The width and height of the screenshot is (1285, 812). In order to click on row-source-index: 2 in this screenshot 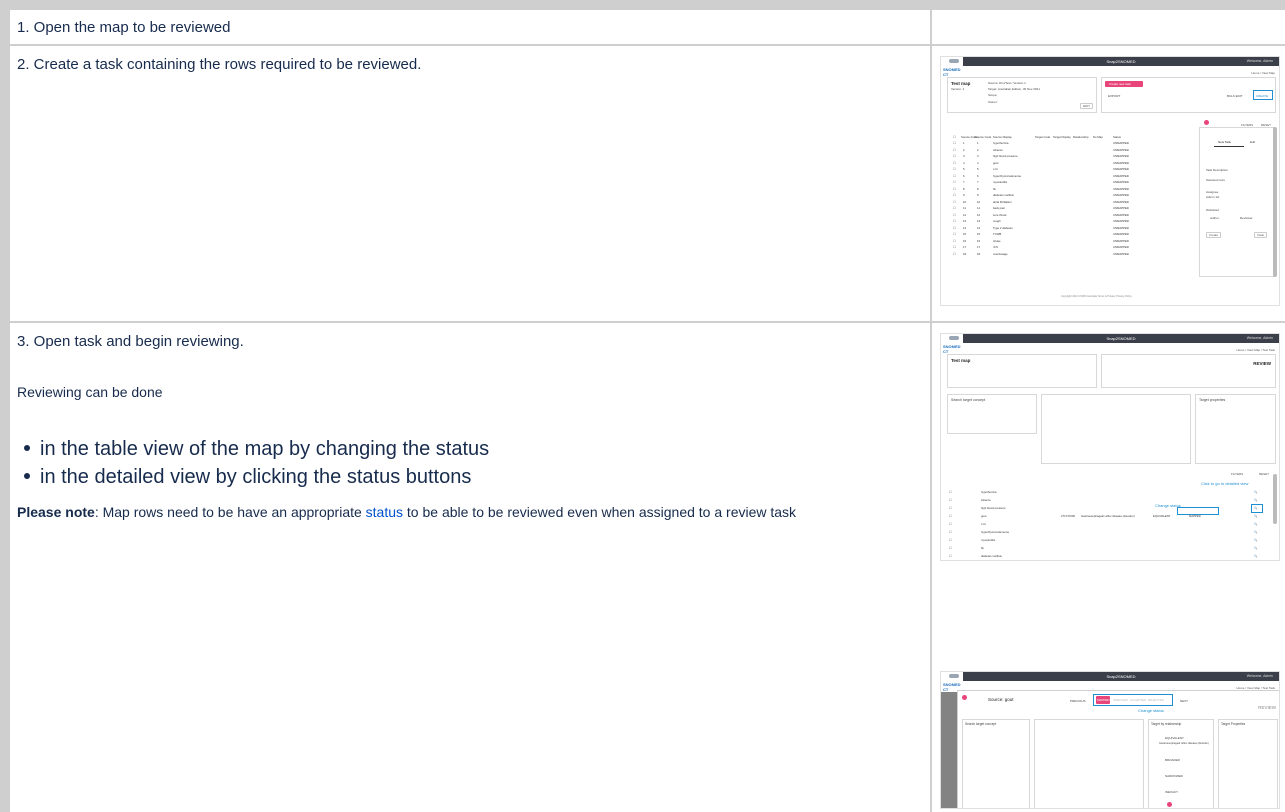, I will do `click(964, 149)`.